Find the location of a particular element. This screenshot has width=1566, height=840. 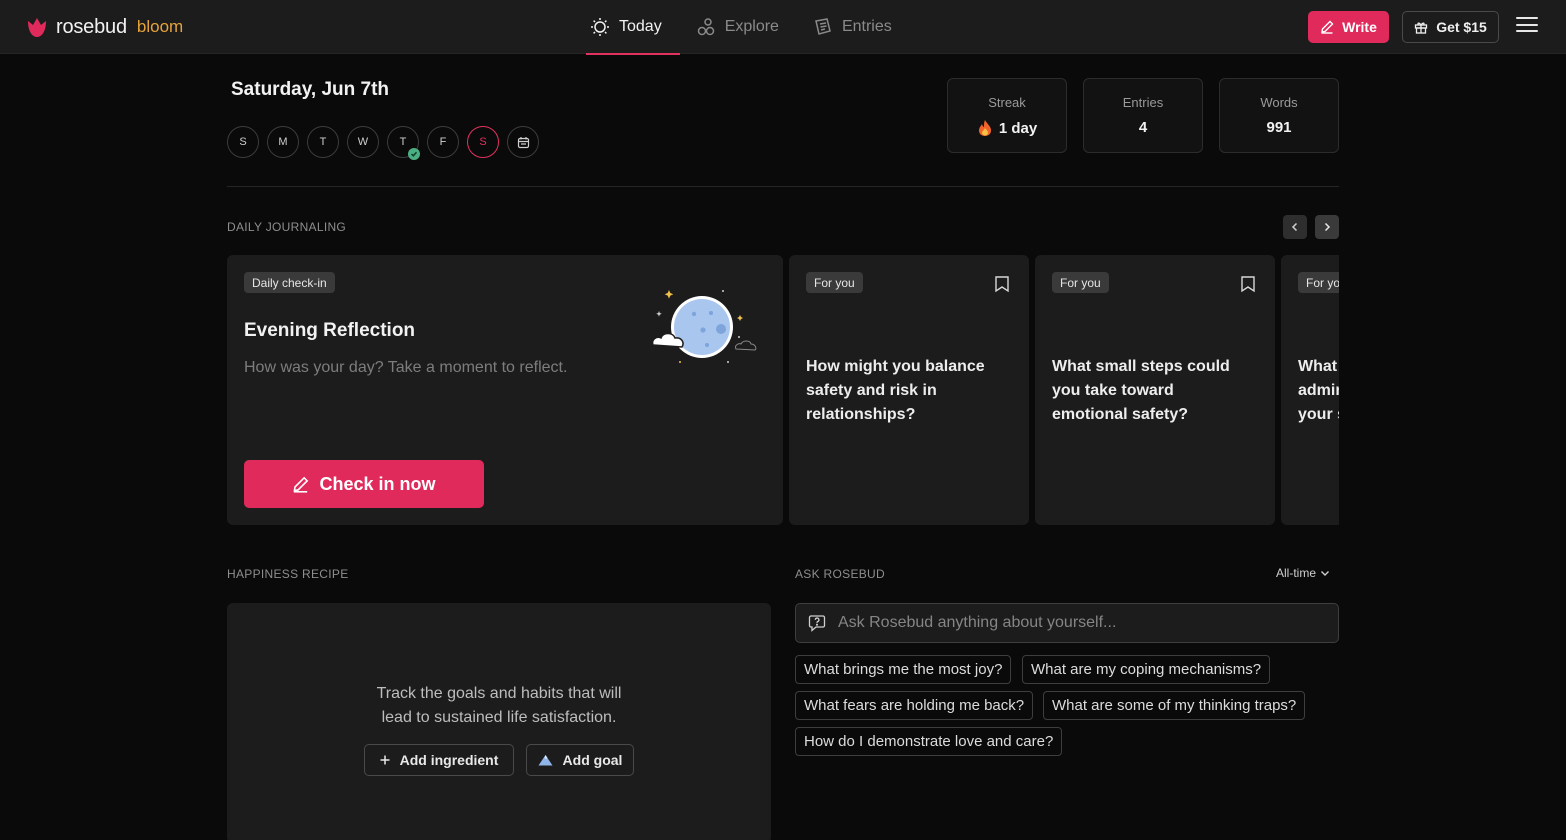

page-title: Saturday, Jun 7th is located at coordinates (310, 89).